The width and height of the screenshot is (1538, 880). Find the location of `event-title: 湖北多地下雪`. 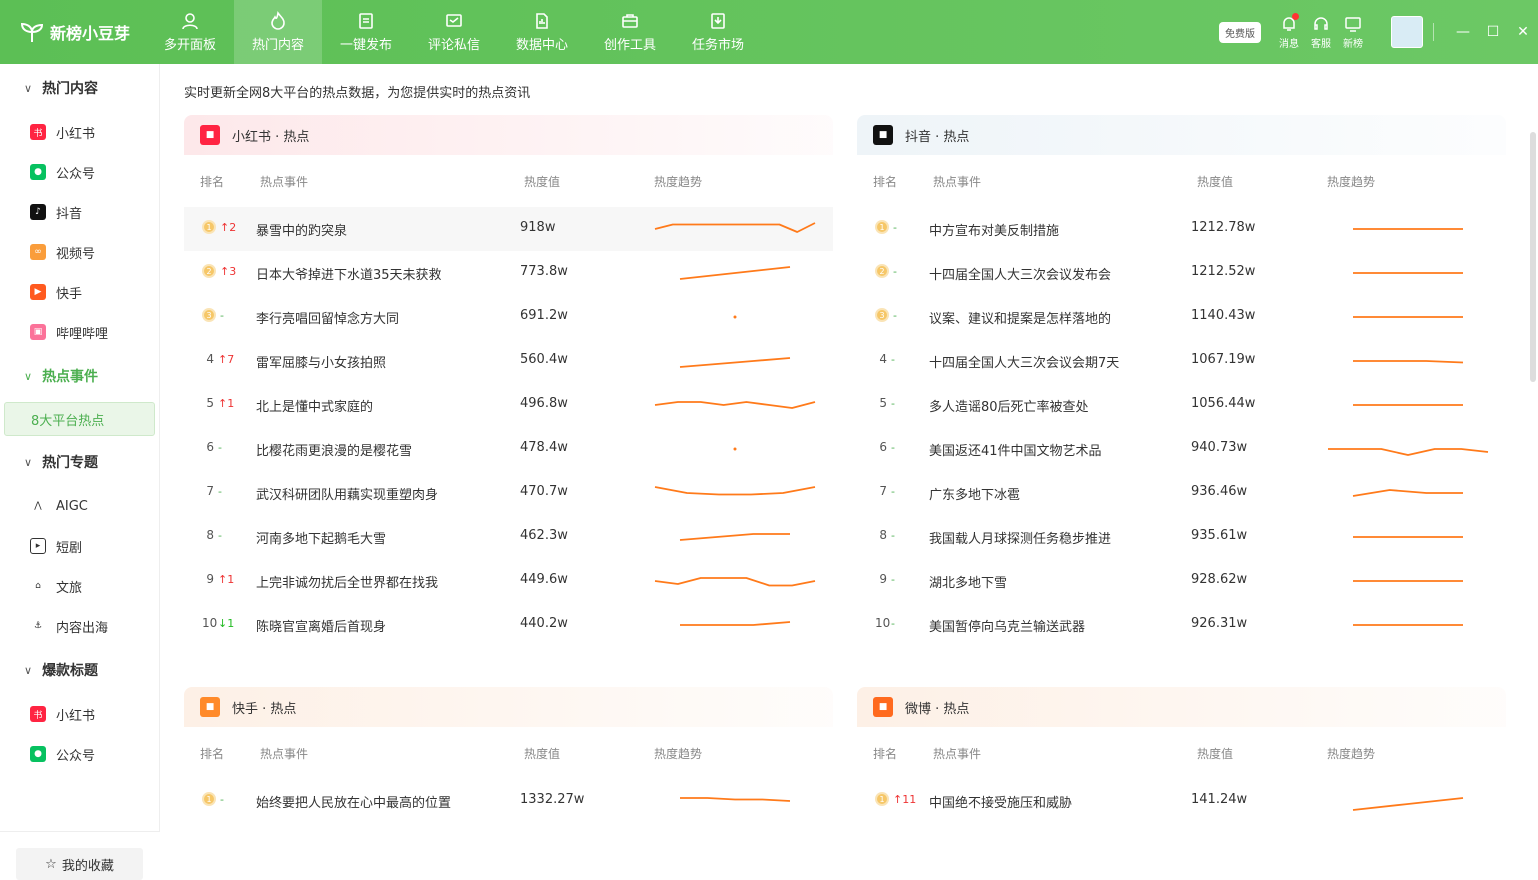

event-title: 湖北多地下雪 is located at coordinates (968, 581).